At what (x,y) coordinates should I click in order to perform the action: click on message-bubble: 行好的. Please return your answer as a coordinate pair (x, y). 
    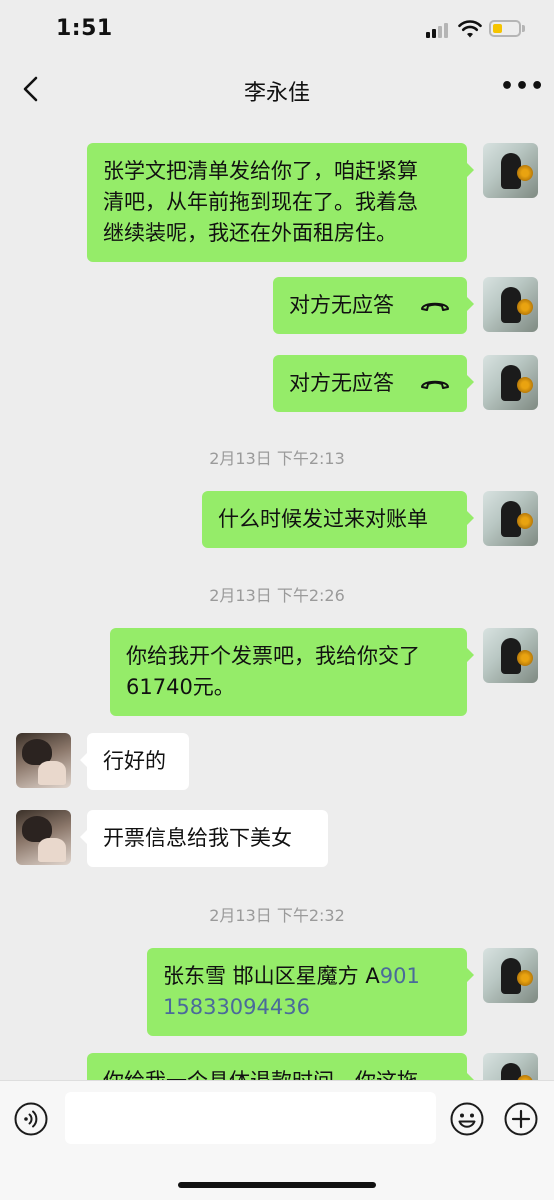
    Looking at the image, I should click on (134, 761).